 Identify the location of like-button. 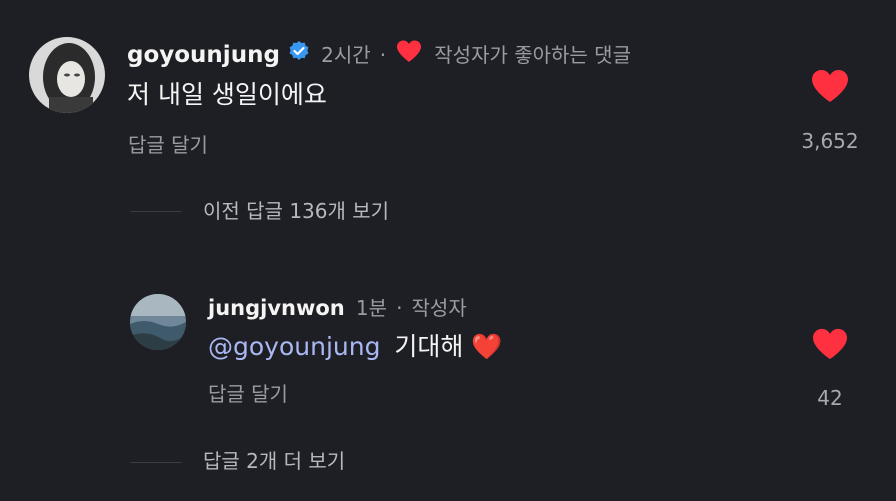
(830, 86).